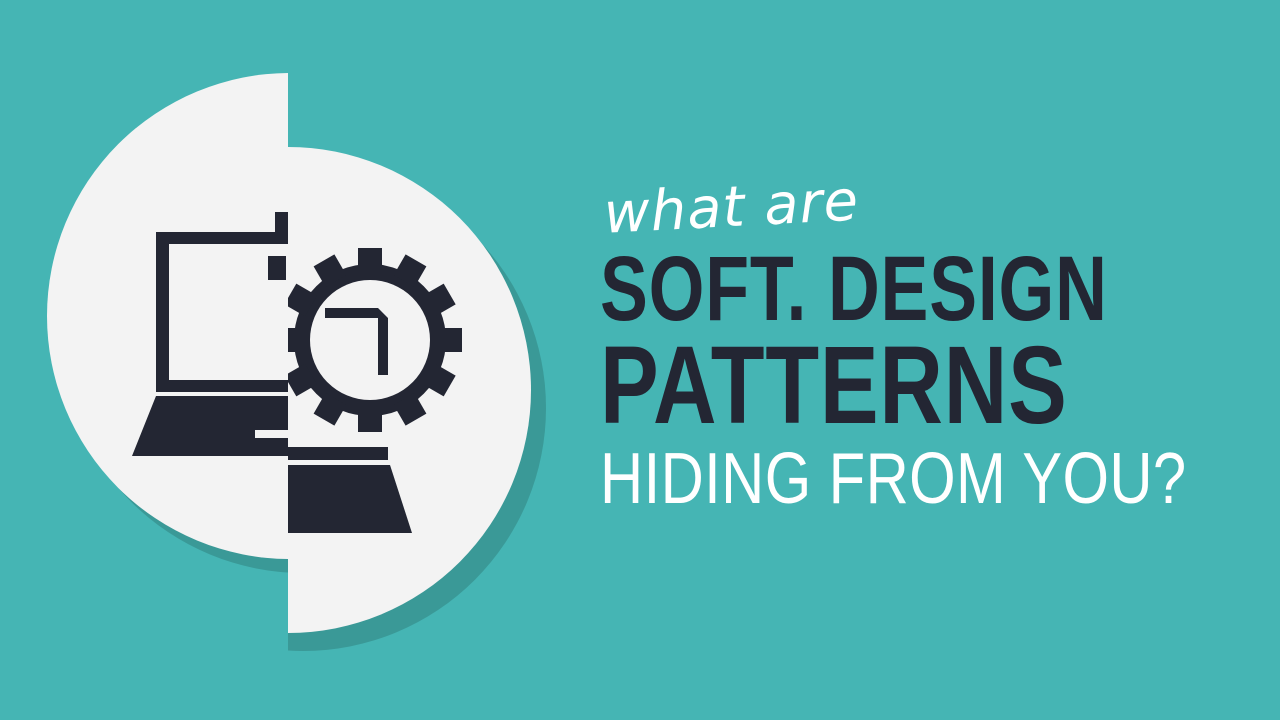 The height and width of the screenshot is (720, 1280). I want to click on headline-line-hiding-from-you: HIDING FROM YOU?, so click(893, 479).